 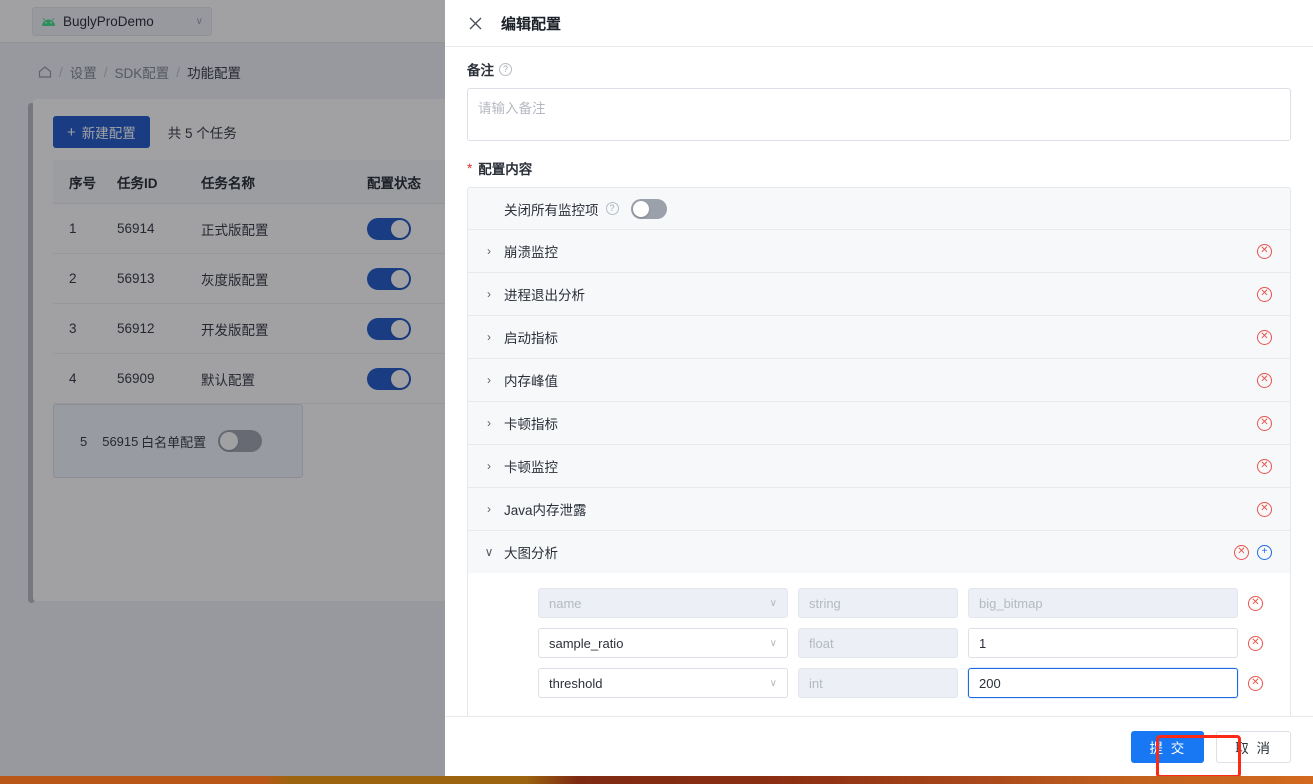 I want to click on config-content-label: 配置内容, so click(x=505, y=169).